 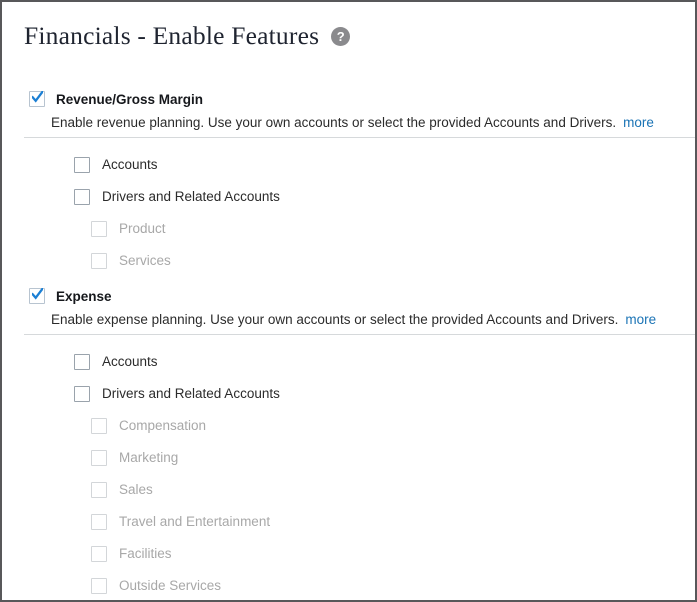 I want to click on feature-header-expense: Expense, so click(x=70, y=296).